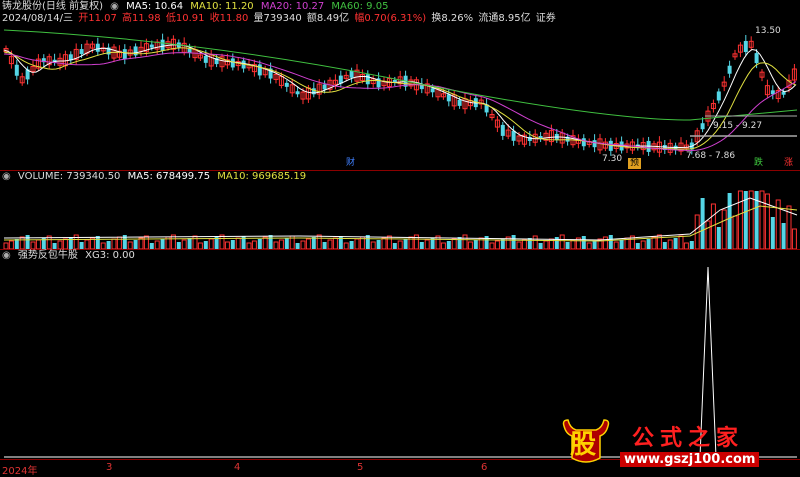 The image size is (800, 477). Describe the element at coordinates (586, 442) in the screenshot. I see `bull-logo-icon: 股` at that location.